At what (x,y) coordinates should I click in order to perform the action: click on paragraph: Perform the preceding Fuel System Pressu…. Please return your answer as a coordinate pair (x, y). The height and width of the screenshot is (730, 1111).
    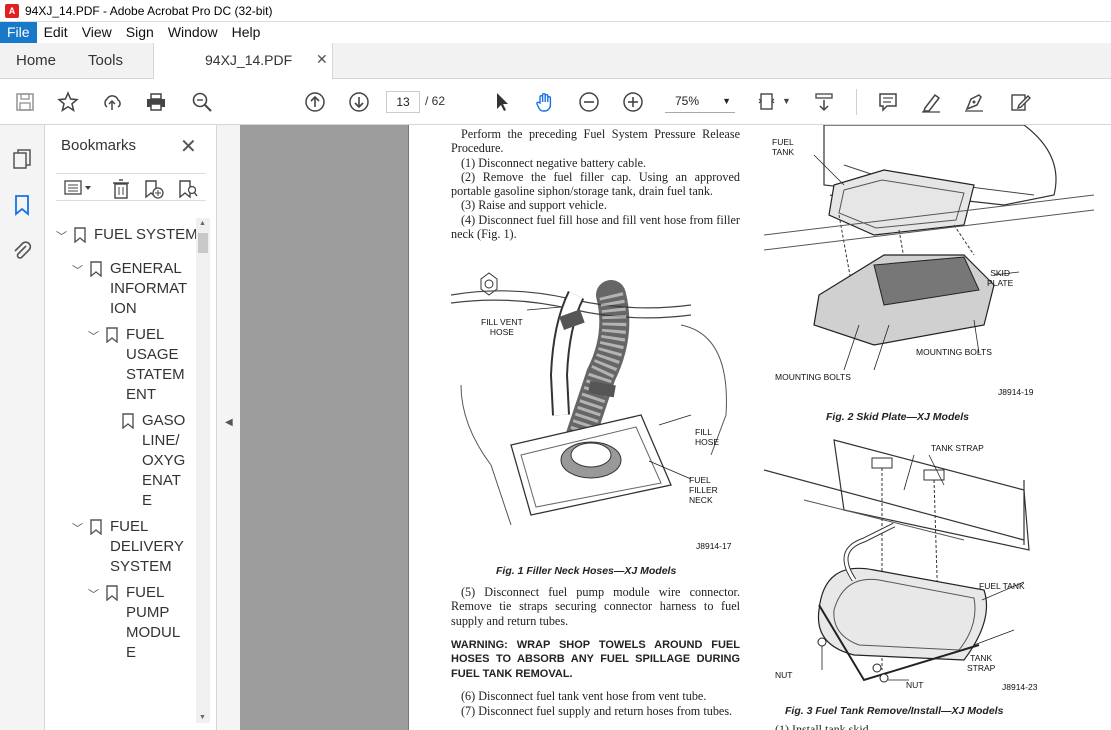
    Looking at the image, I should click on (595, 141).